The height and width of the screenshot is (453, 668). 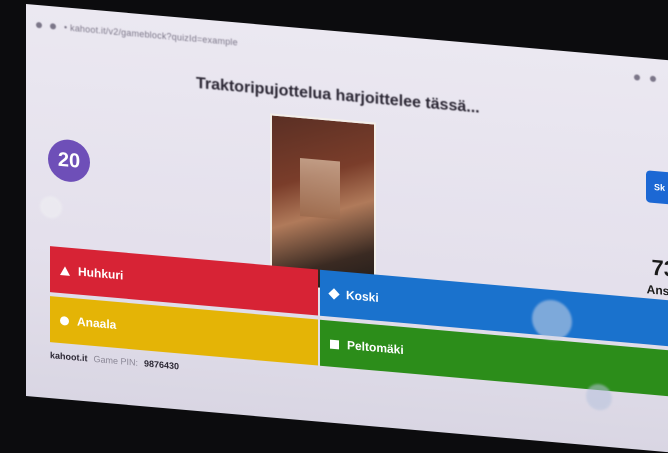 I want to click on answers-counter: 73 Ansa, so click(x=657, y=277).